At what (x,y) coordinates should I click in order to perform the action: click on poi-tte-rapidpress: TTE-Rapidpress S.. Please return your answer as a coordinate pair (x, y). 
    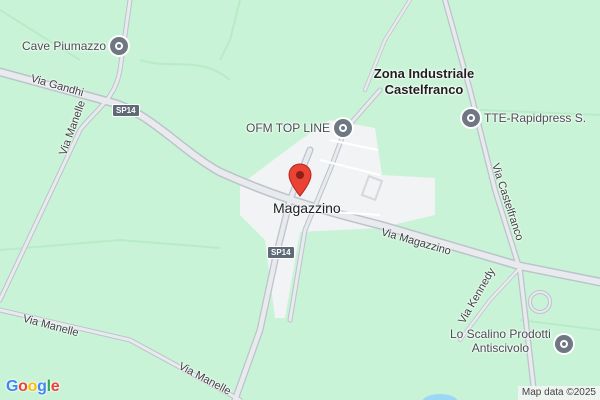
    Looking at the image, I should click on (524, 118).